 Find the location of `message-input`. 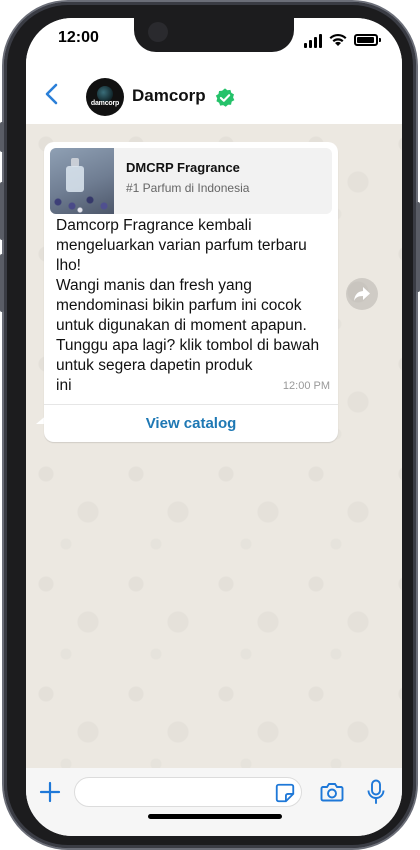

message-input is located at coordinates (188, 792).